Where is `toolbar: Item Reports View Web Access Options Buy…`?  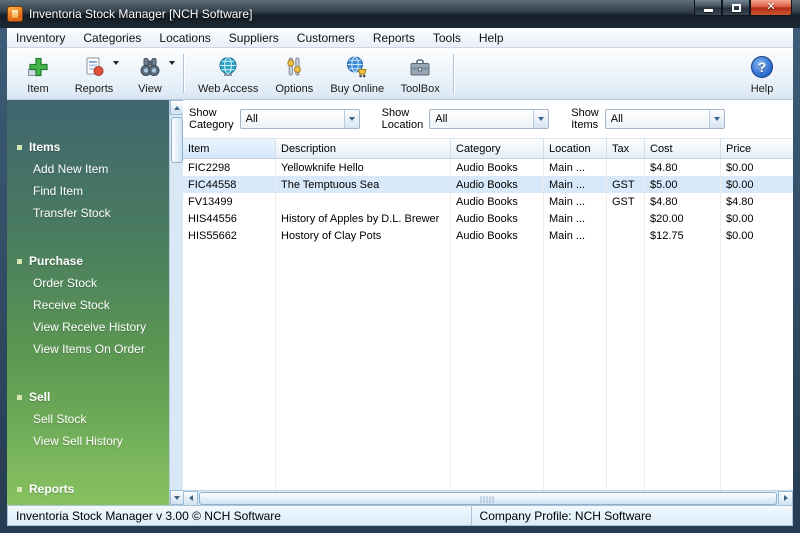
toolbar: Item Reports View Web Access Options Buy… is located at coordinates (400, 74).